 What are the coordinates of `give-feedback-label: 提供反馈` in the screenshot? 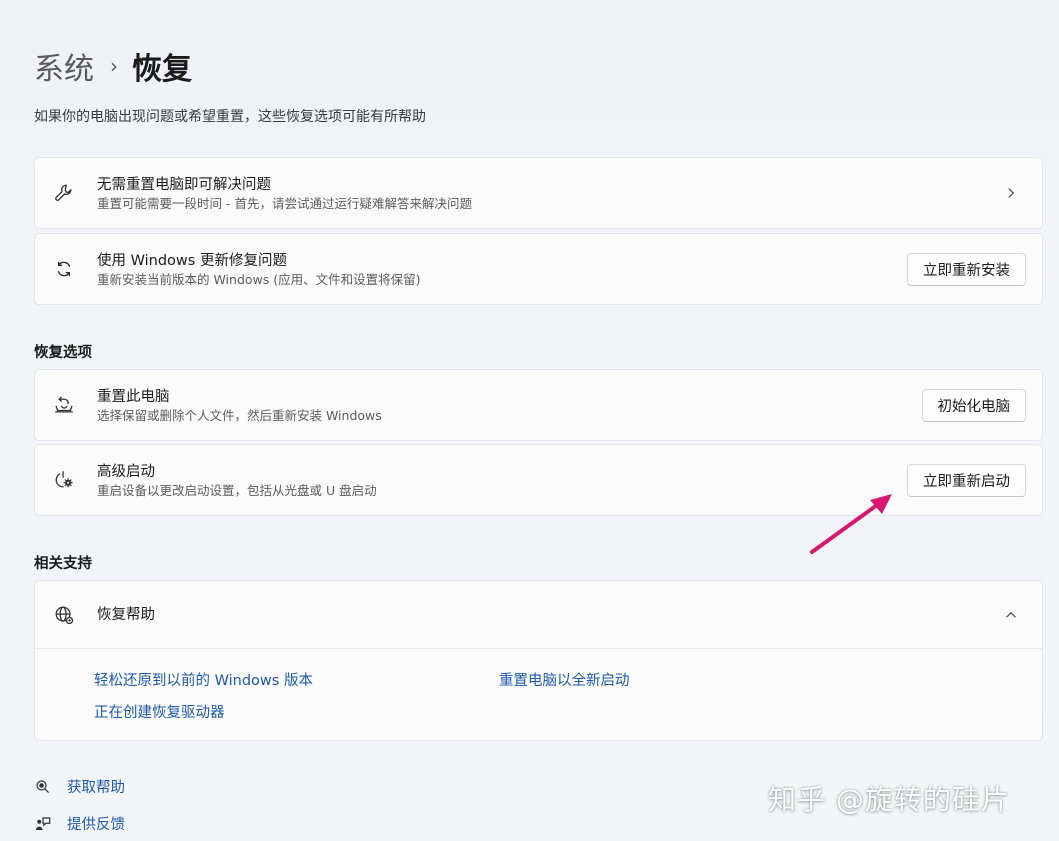 It's located at (96, 823).